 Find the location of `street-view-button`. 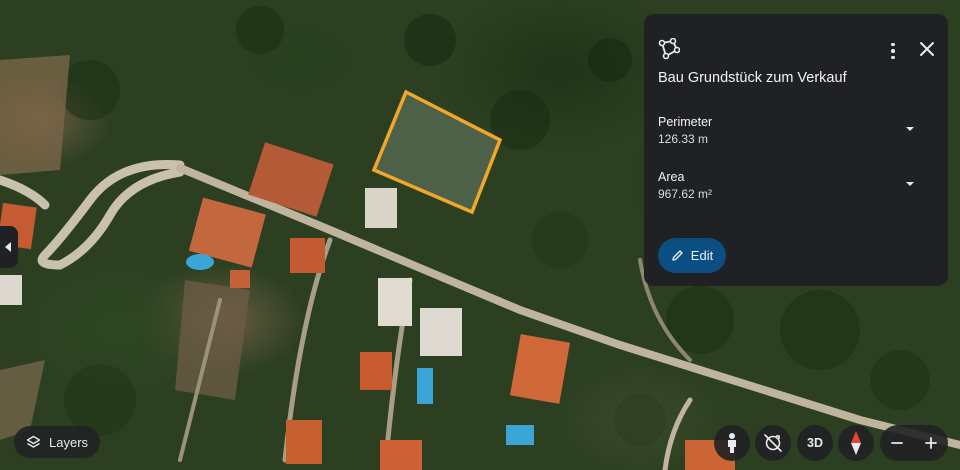

street-view-button is located at coordinates (732, 443).